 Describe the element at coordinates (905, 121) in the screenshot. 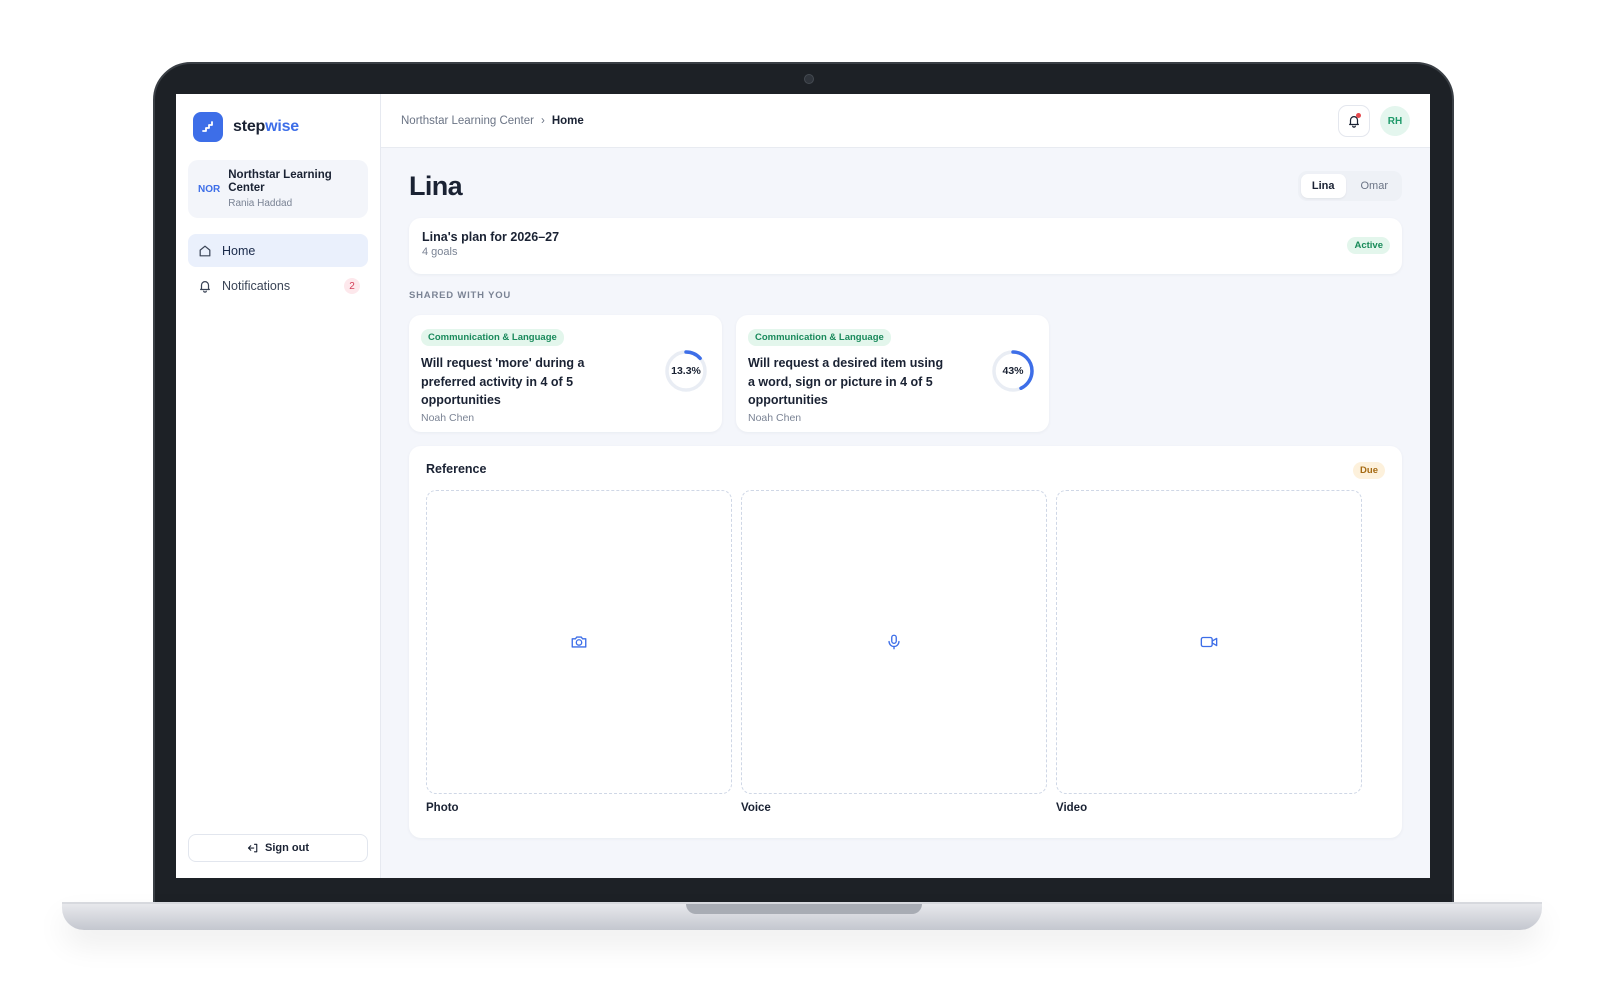

I see `topbar: Northstar Learning Center › Home RH` at that location.